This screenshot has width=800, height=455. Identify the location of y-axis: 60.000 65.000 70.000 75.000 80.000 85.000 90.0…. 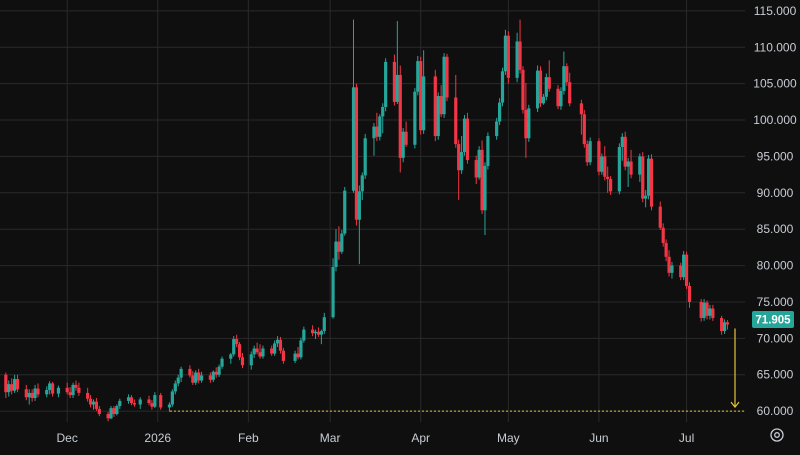
(775, 211).